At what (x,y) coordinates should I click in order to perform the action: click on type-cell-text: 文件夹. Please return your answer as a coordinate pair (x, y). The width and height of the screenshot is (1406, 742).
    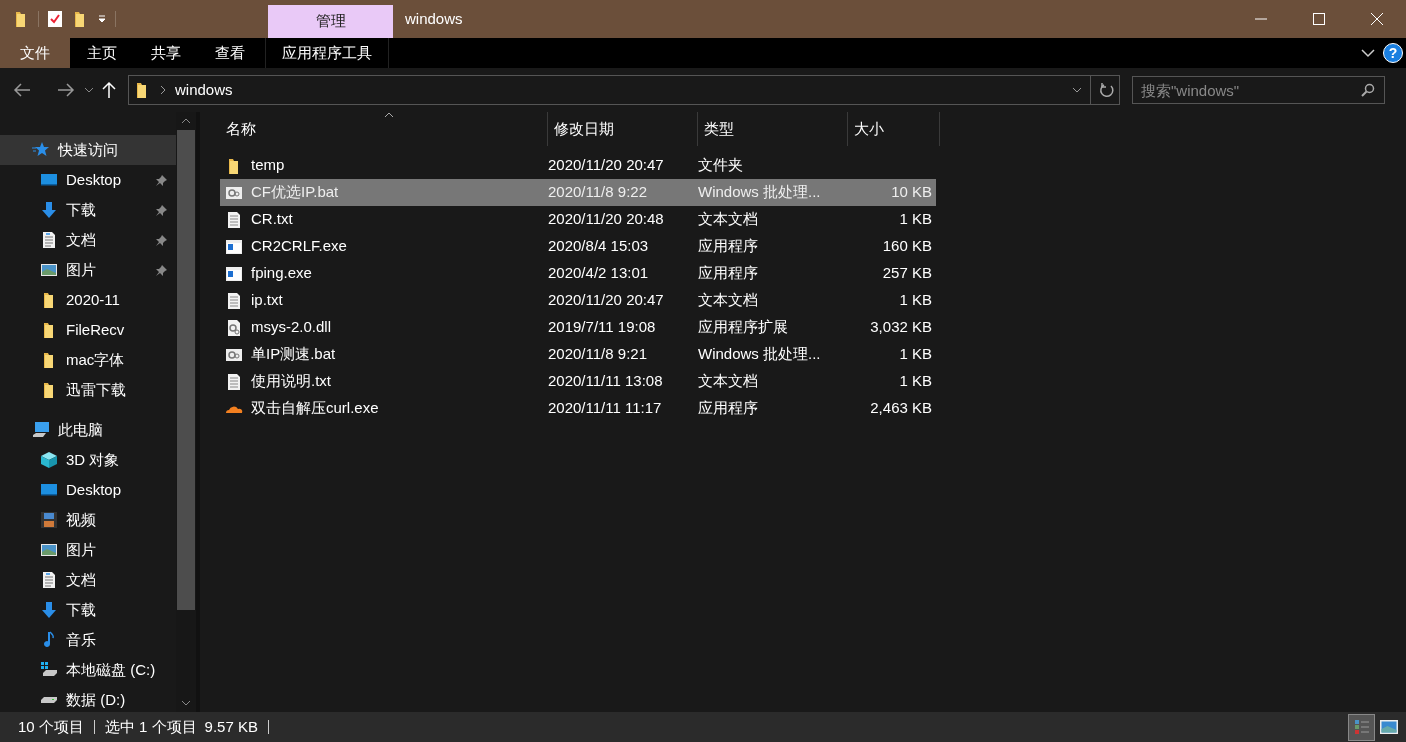
    Looking at the image, I should click on (721, 165).